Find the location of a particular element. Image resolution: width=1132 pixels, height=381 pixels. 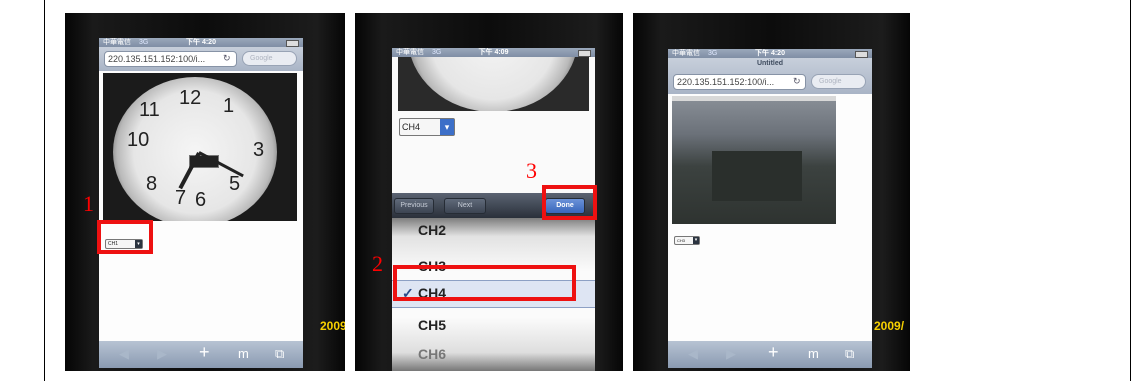

channel-select: CH3 ▾ is located at coordinates (687, 240).